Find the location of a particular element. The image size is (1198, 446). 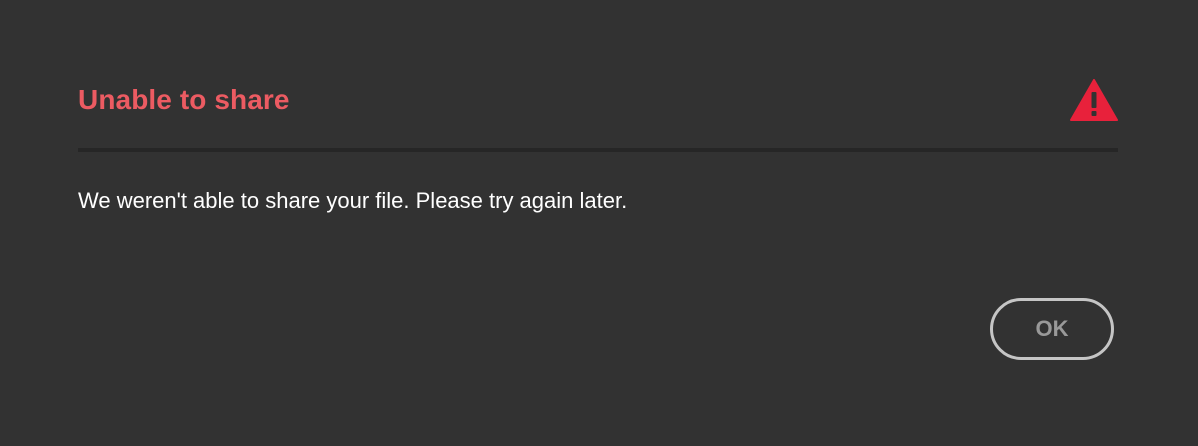

header-divider is located at coordinates (598, 150).